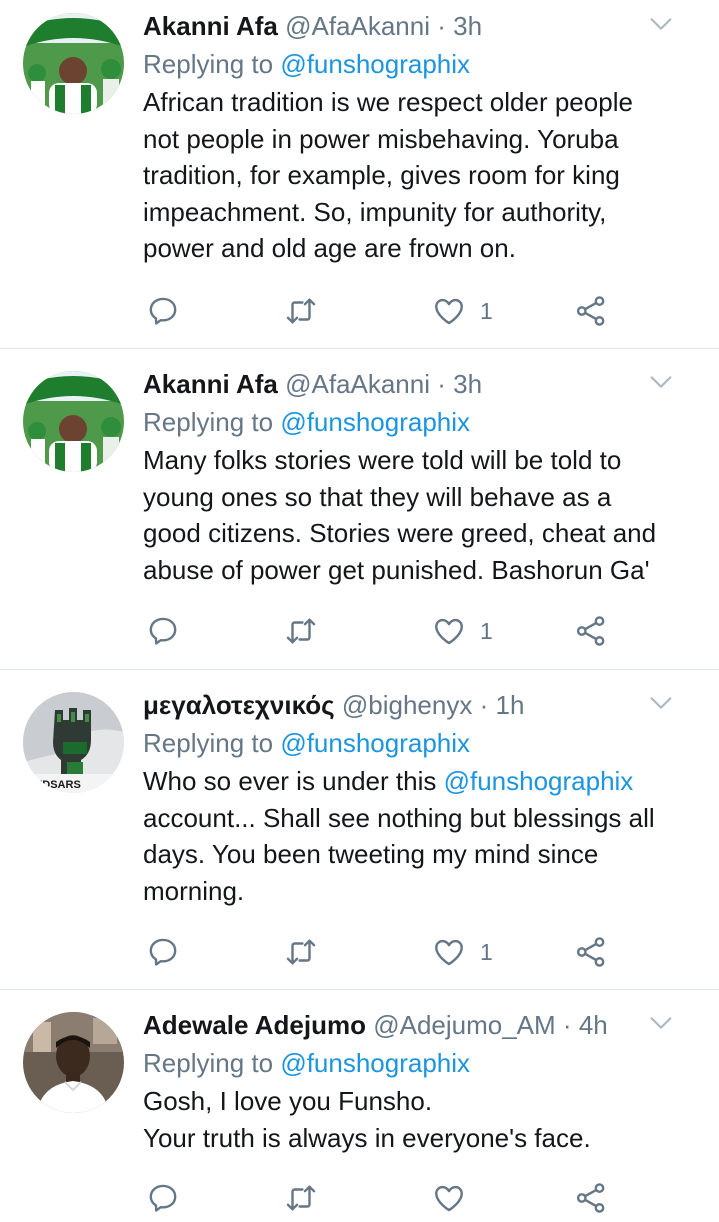  I want to click on text-line: Who so ever is under this @funshographix, so click(421, 781).